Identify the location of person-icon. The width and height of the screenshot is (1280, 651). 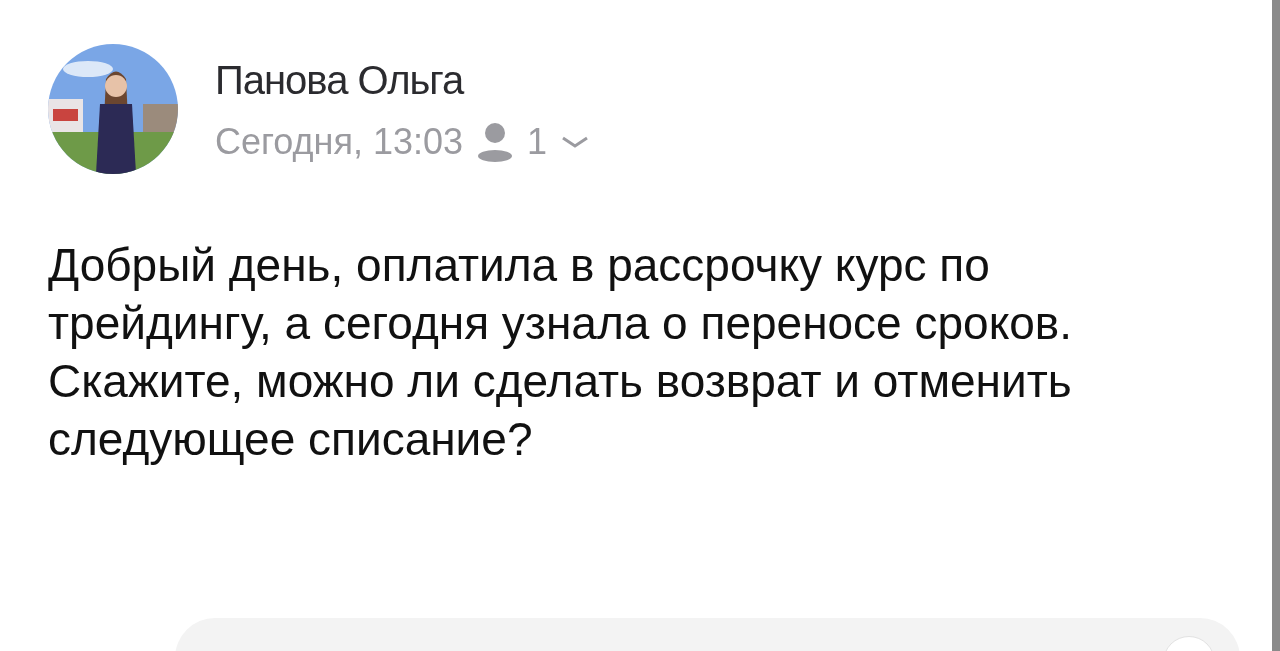
(495, 142).